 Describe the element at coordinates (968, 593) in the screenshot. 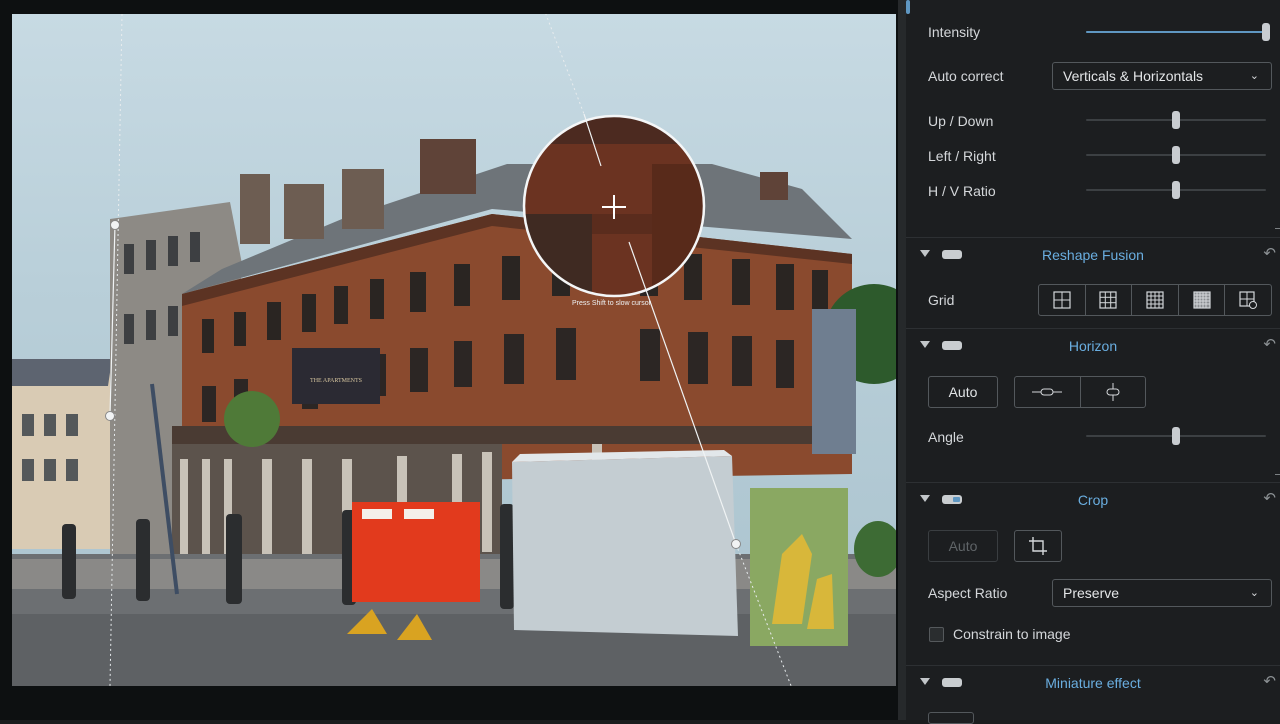

I see `aspect-ratio-label: Aspect Ratio` at that location.